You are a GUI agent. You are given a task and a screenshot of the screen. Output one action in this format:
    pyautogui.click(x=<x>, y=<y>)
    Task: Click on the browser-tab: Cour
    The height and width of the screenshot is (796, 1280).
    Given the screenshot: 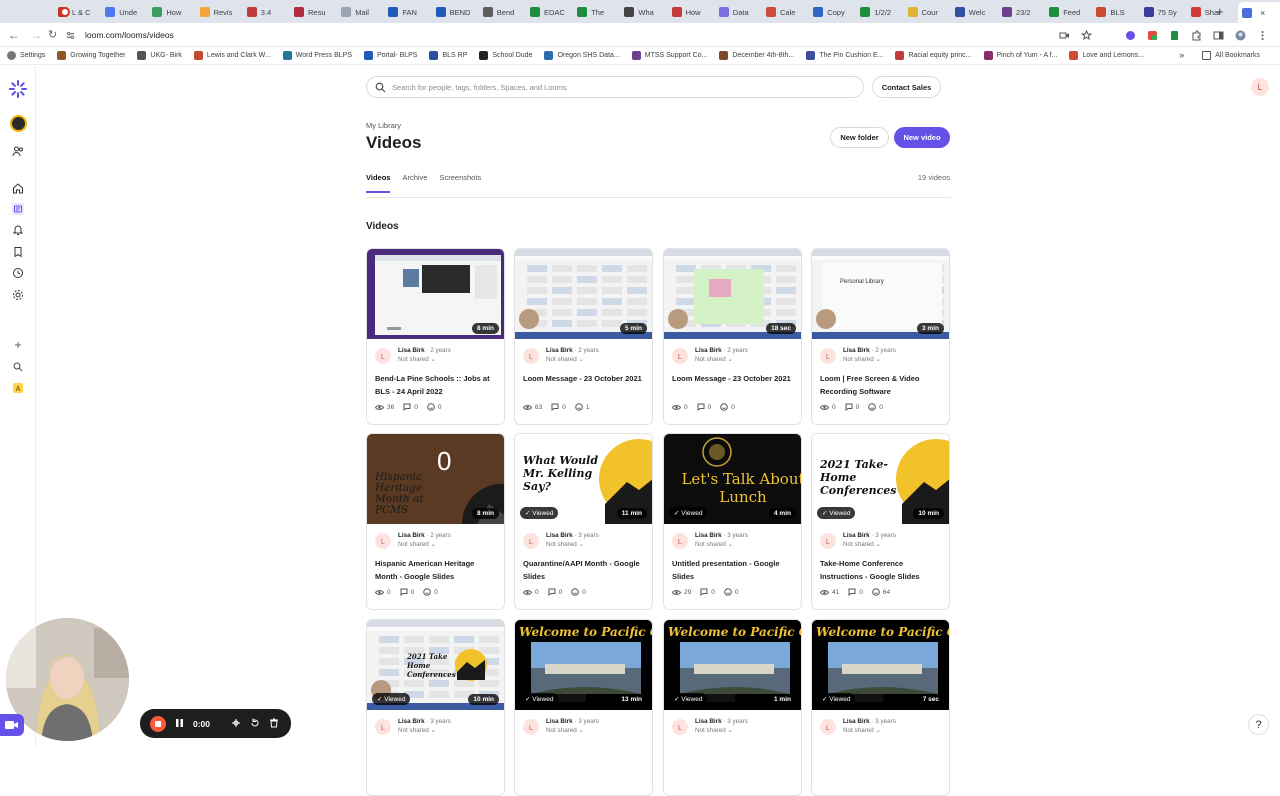 What is the action you would take?
    pyautogui.click(x=930, y=12)
    